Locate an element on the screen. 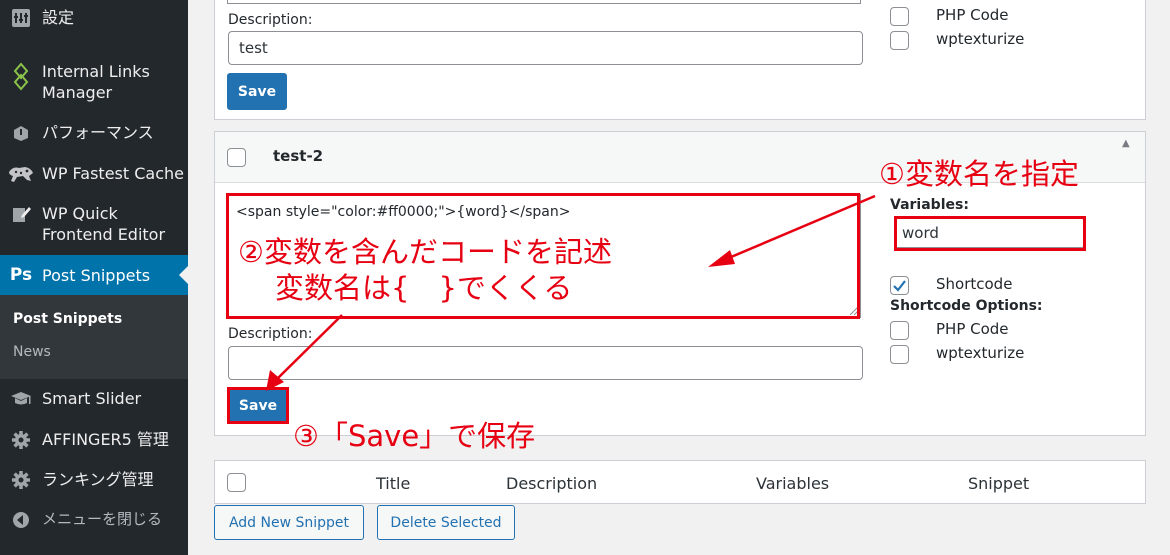 This screenshot has width=1170, height=555. sidebar-item-post-snippets: Ps Post Snippets is located at coordinates (94, 275).